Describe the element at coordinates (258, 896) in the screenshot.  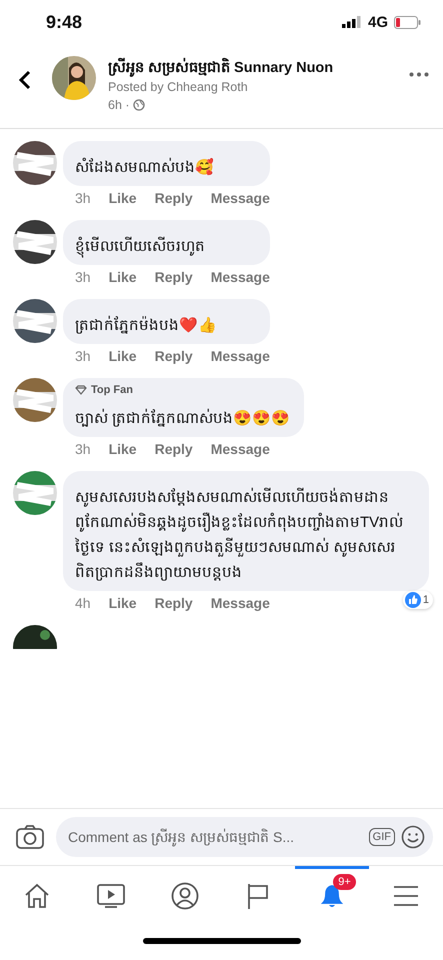
I see `flag-icon` at that location.